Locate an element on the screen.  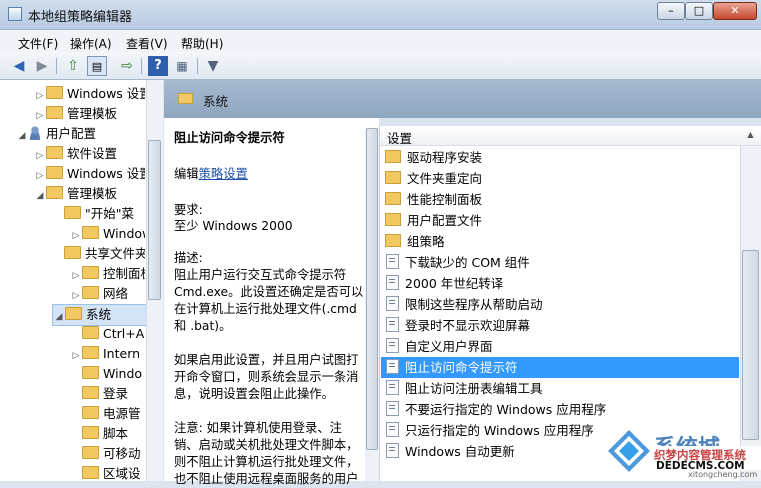
description-scroll-thumb is located at coordinates (372, 289).